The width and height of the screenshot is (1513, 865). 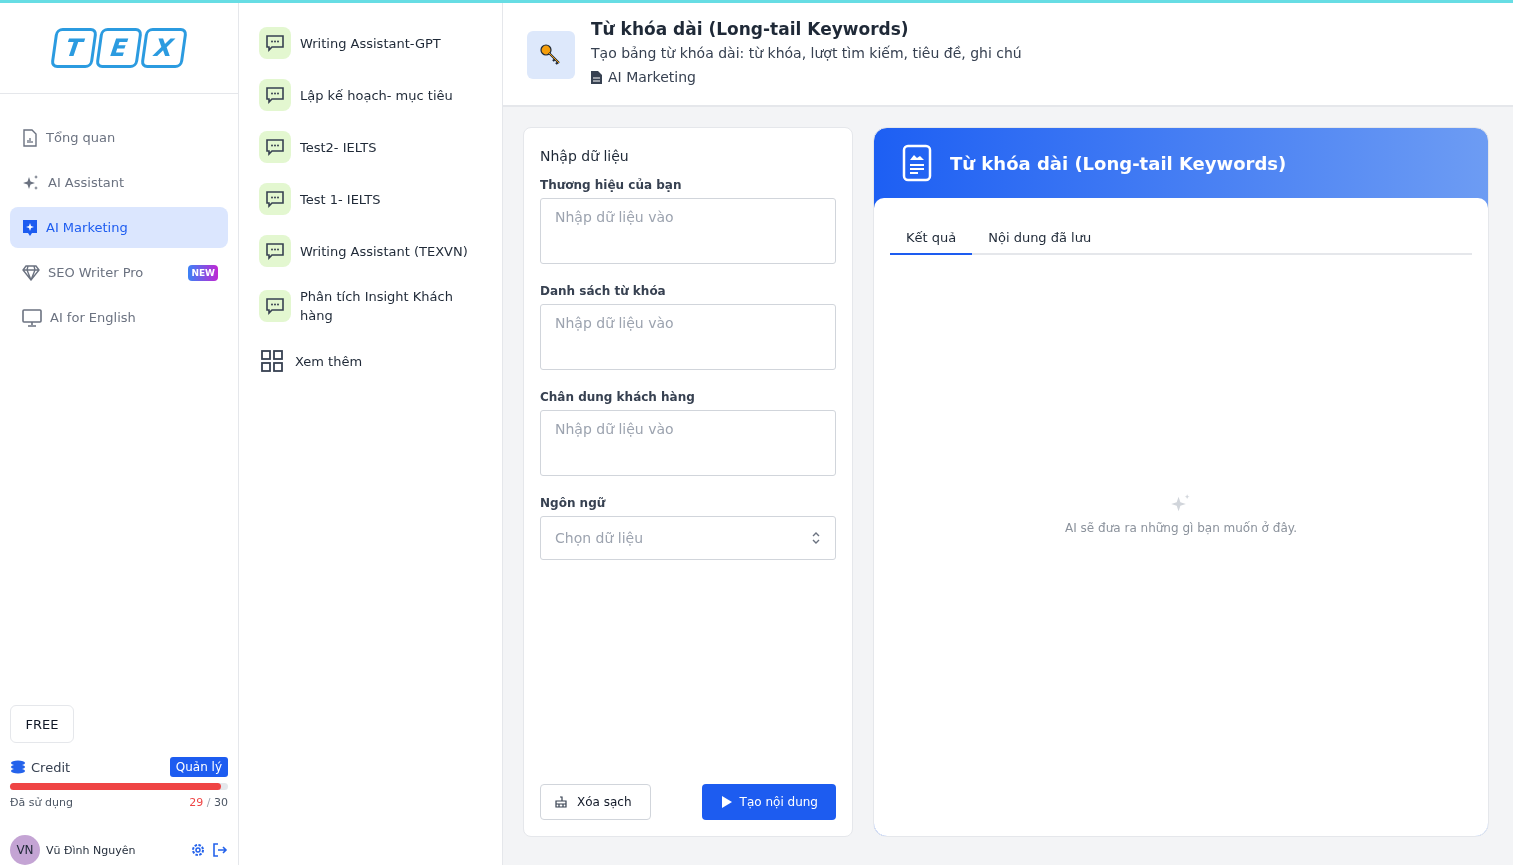 What do you see at coordinates (806, 53) in the screenshot?
I see `tool-description: Tạo bảng từ khóa dài: từ khóa, lượt tìm kiếm, tiêu đề, ghi chú` at bounding box center [806, 53].